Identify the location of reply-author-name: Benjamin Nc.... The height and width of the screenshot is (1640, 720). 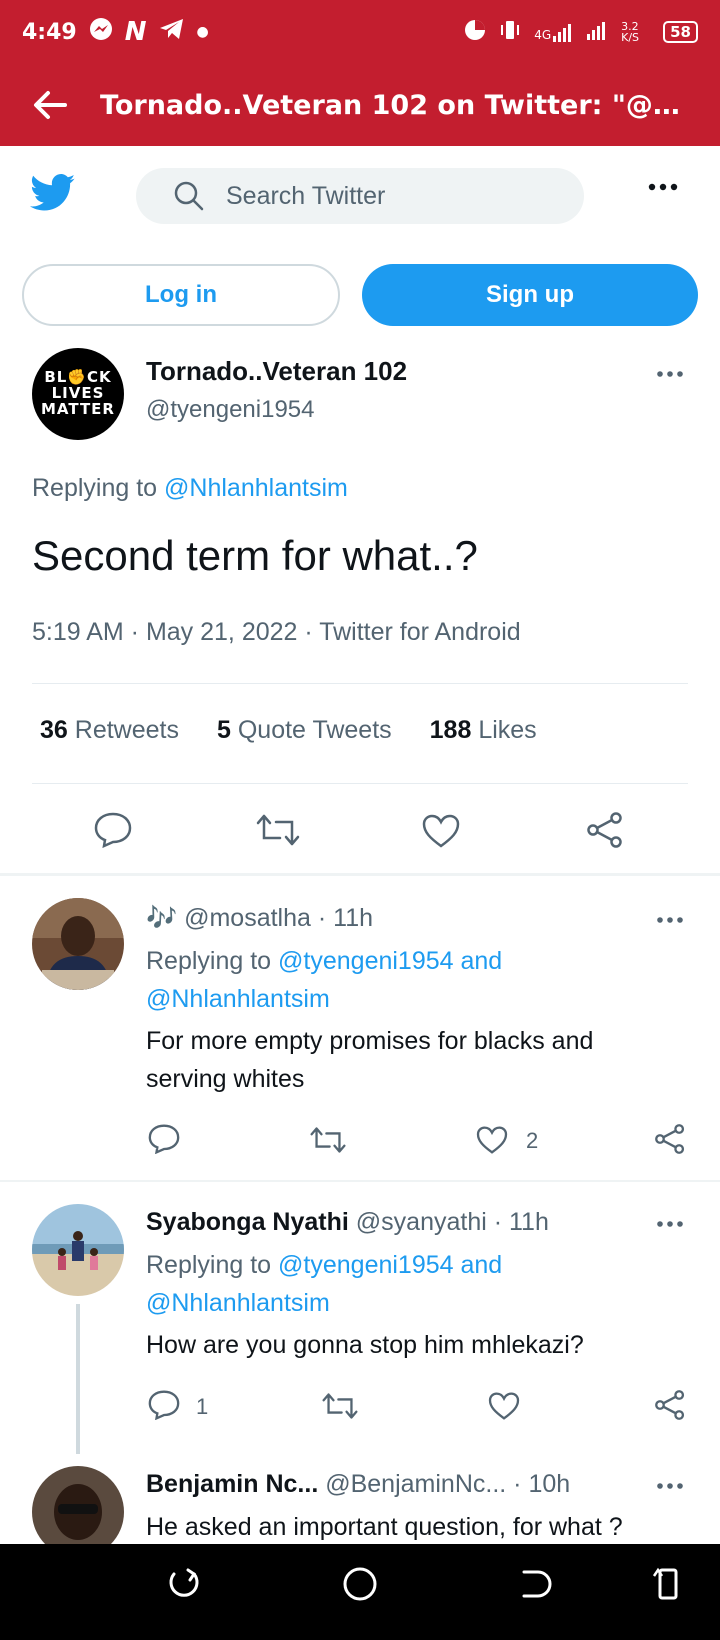
(232, 1484).